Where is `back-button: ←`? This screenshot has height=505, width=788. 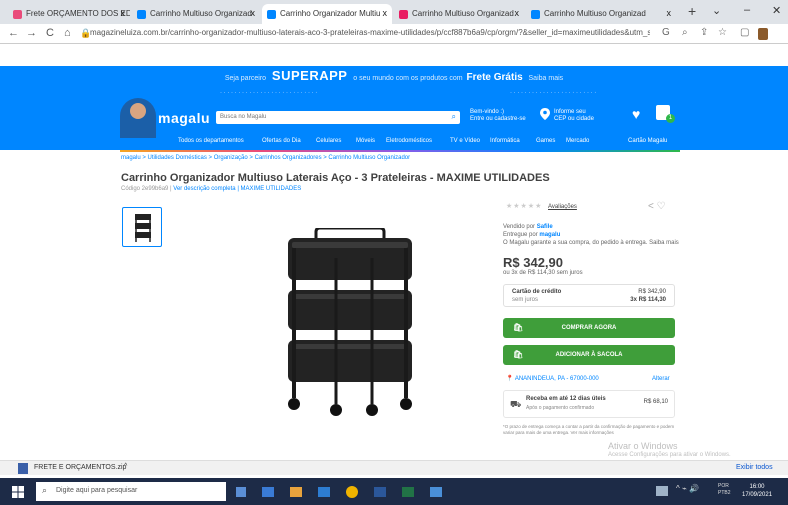 back-button: ← is located at coordinates (13, 33).